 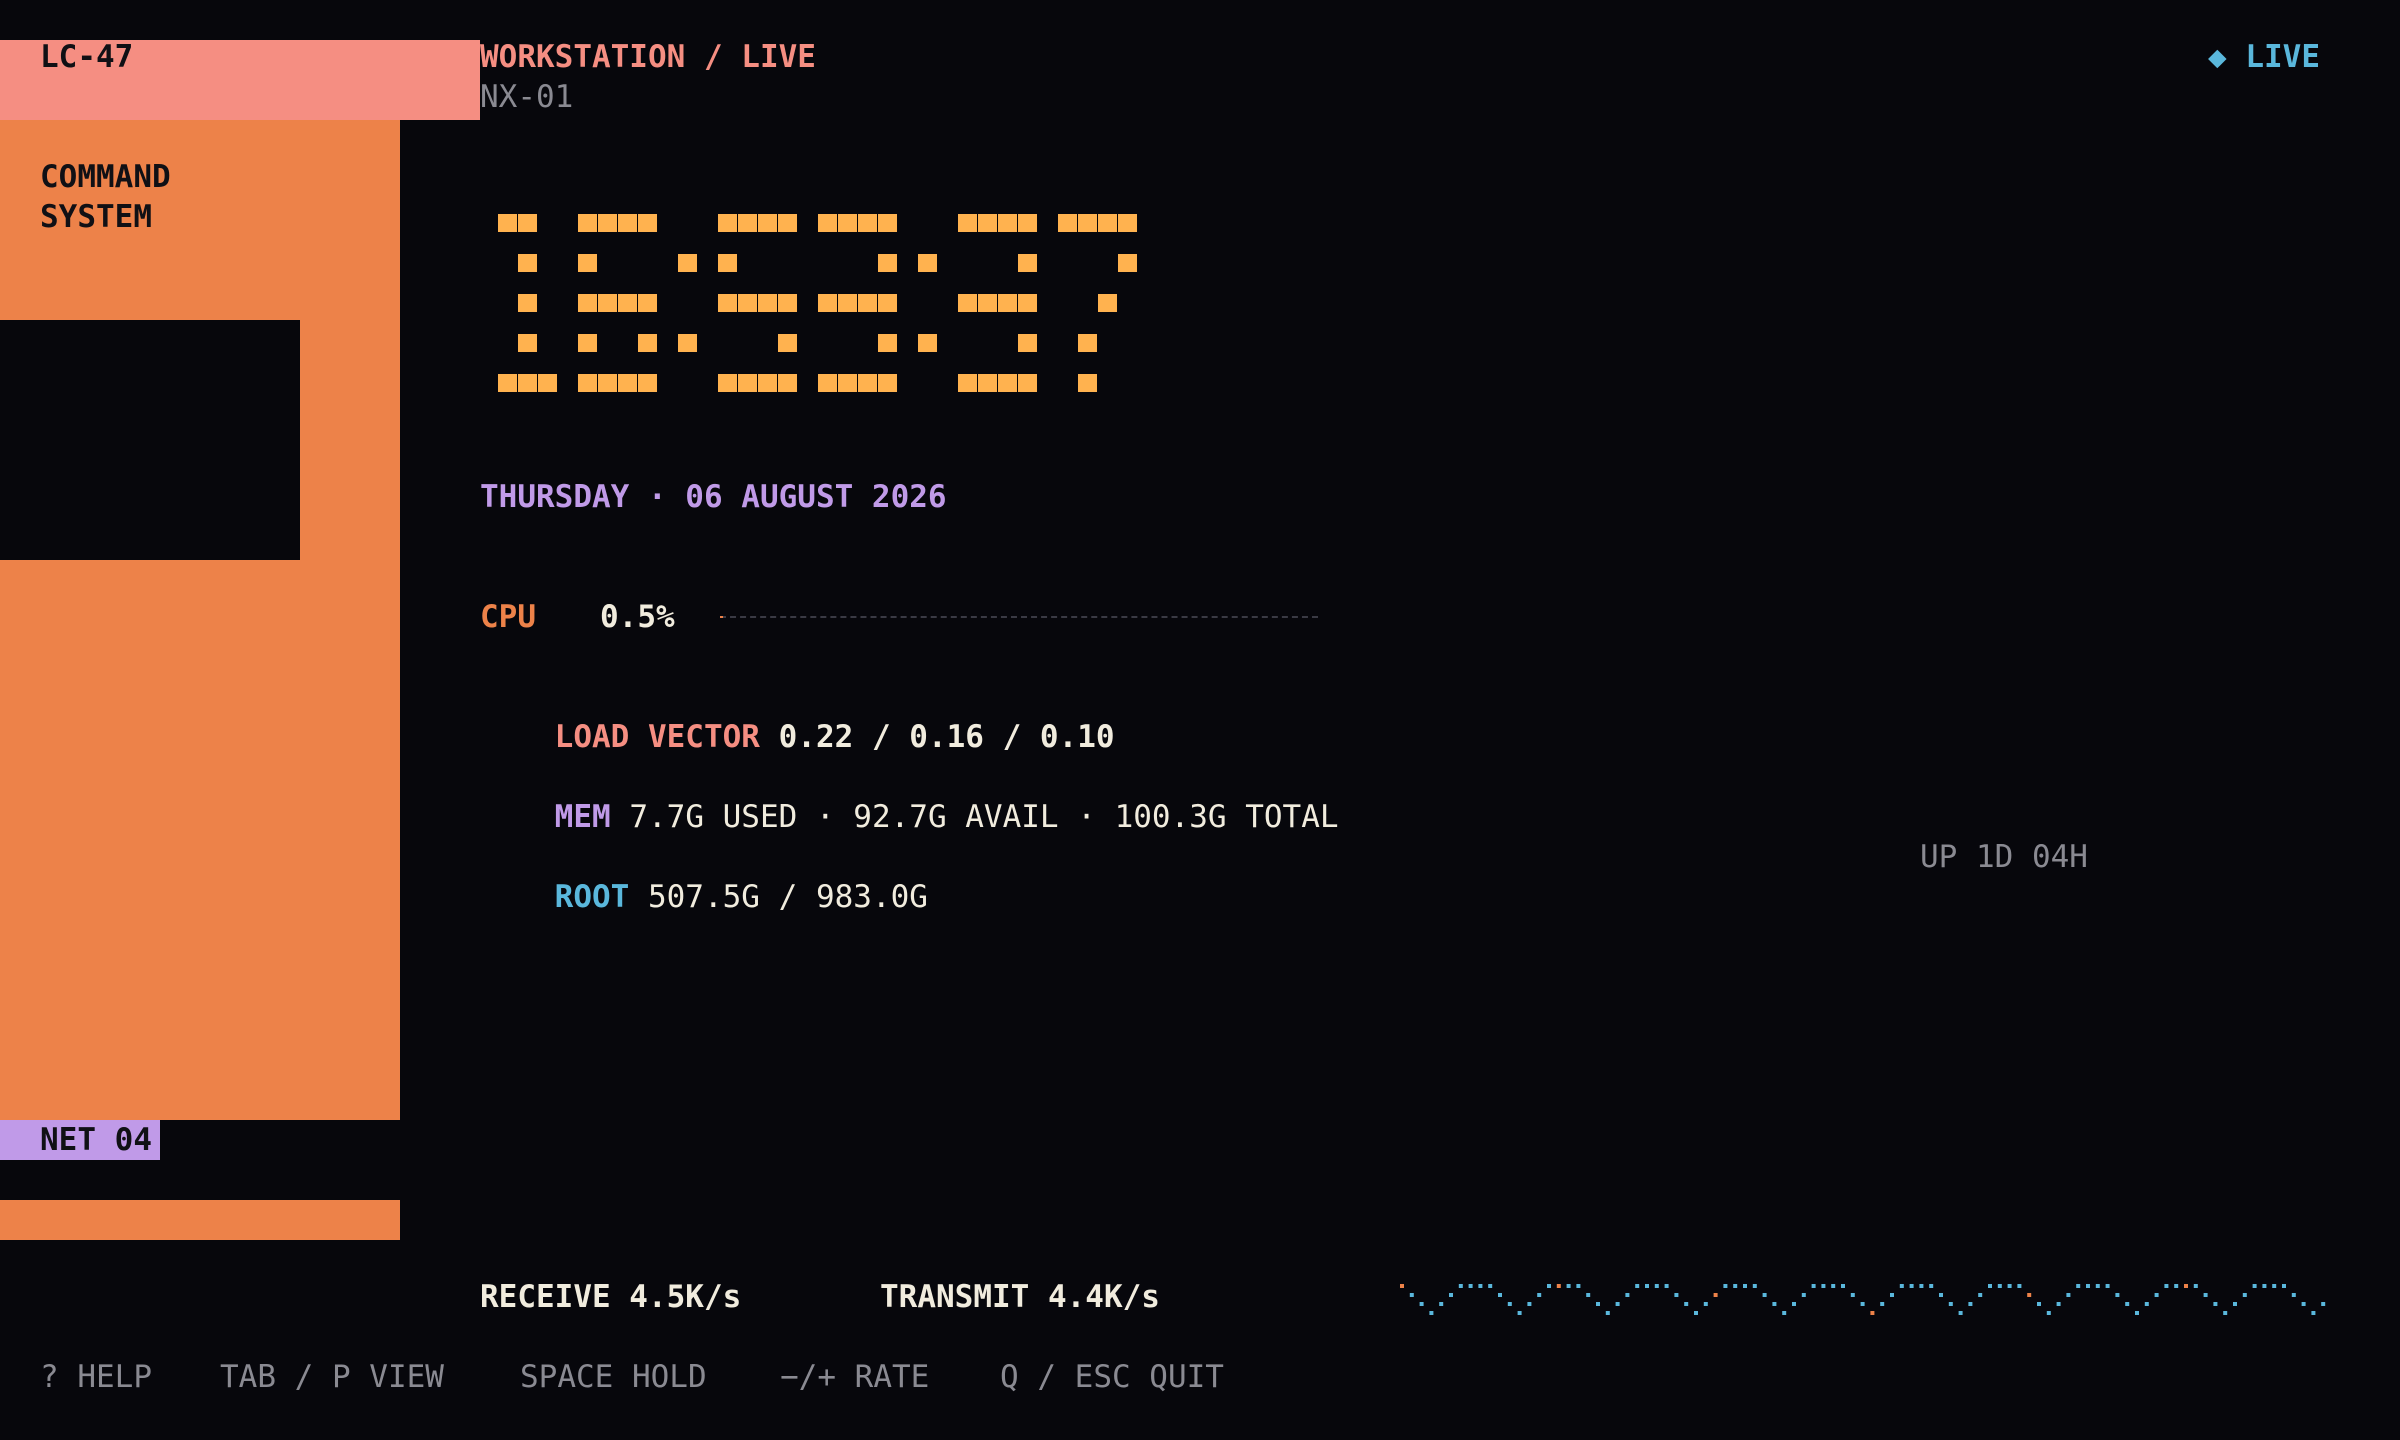 I want to click on clock-digit-three, so click(x=997, y=303).